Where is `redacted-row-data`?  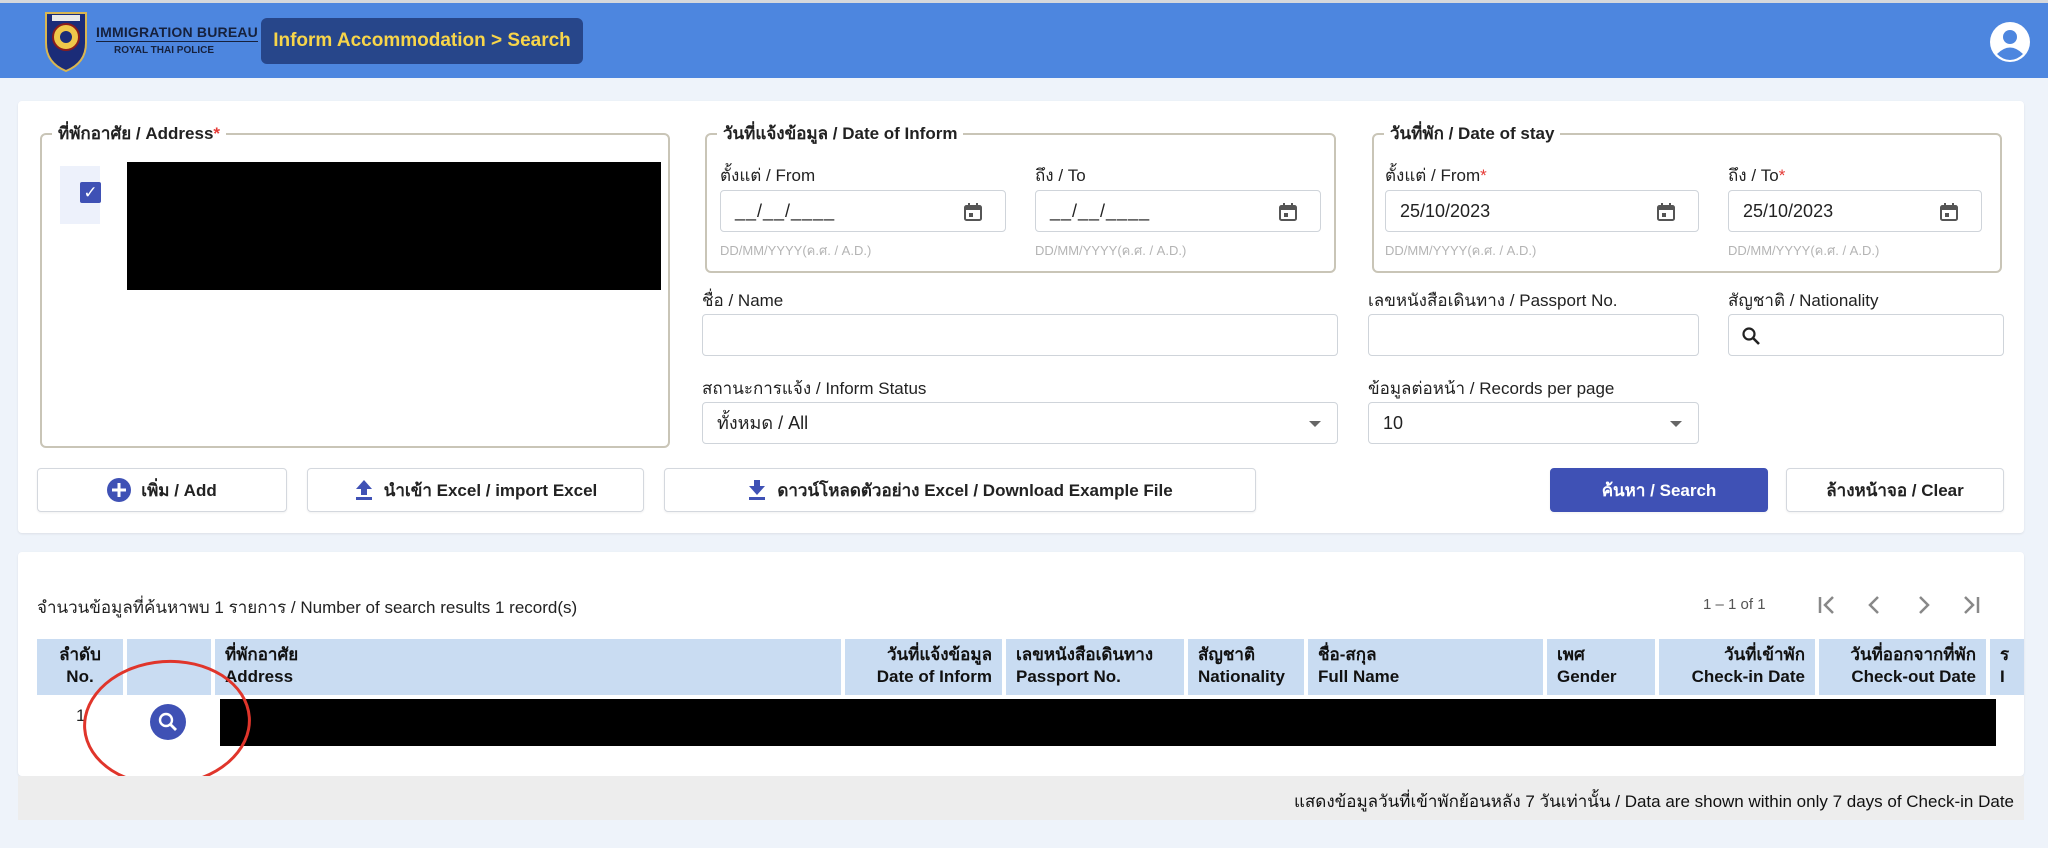
redacted-row-data is located at coordinates (1108, 722).